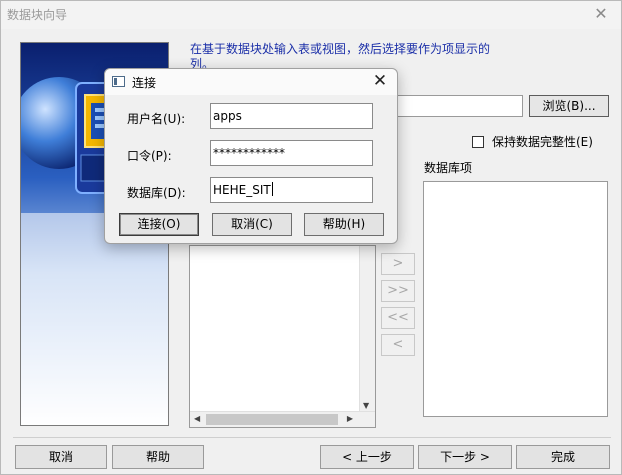  Describe the element at coordinates (158, 457) in the screenshot. I see `wizard-help-button: 帮助` at that location.